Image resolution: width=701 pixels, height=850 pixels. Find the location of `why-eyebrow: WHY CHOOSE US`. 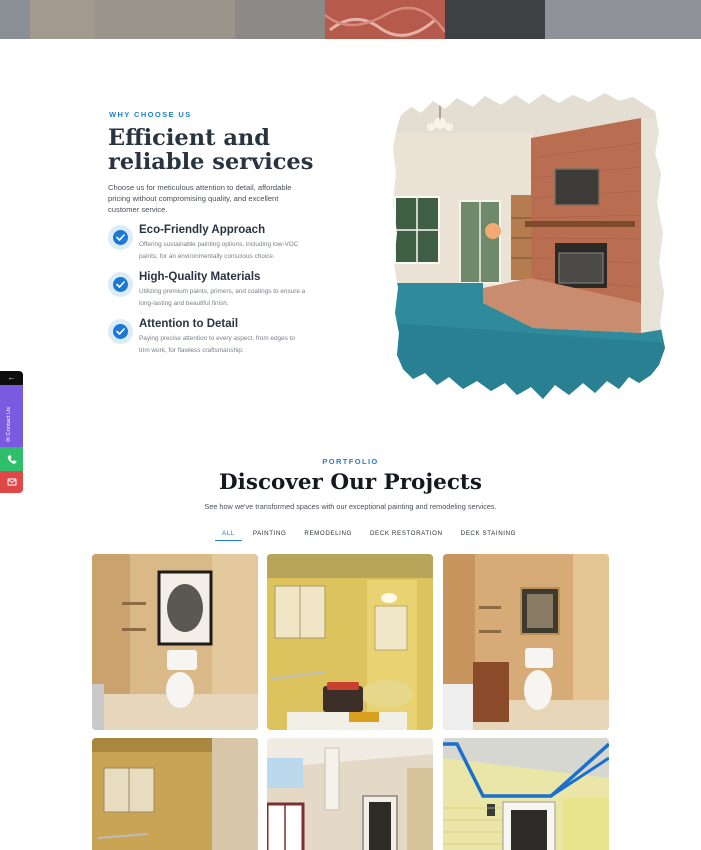

why-eyebrow: WHY CHOOSE US is located at coordinates (150, 114).